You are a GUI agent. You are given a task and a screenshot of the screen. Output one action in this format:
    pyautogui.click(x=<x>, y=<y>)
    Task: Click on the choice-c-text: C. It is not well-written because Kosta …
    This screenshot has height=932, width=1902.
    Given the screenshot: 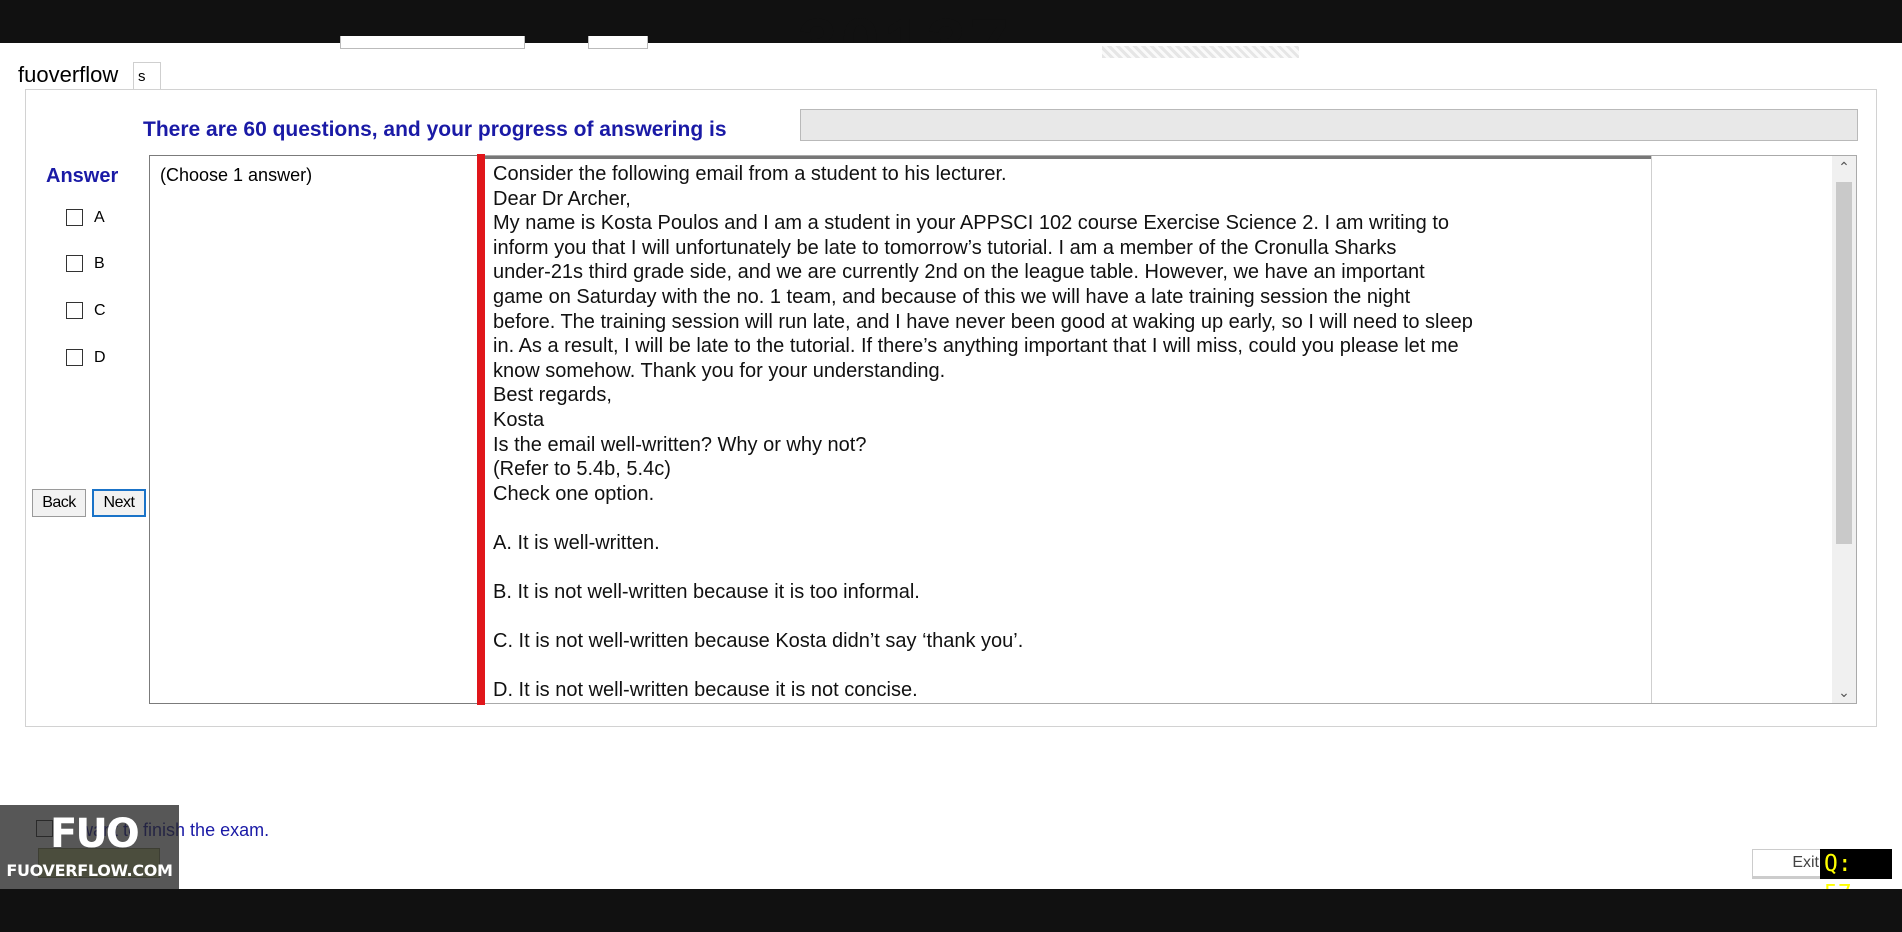 What is the action you would take?
    pyautogui.click(x=758, y=641)
    